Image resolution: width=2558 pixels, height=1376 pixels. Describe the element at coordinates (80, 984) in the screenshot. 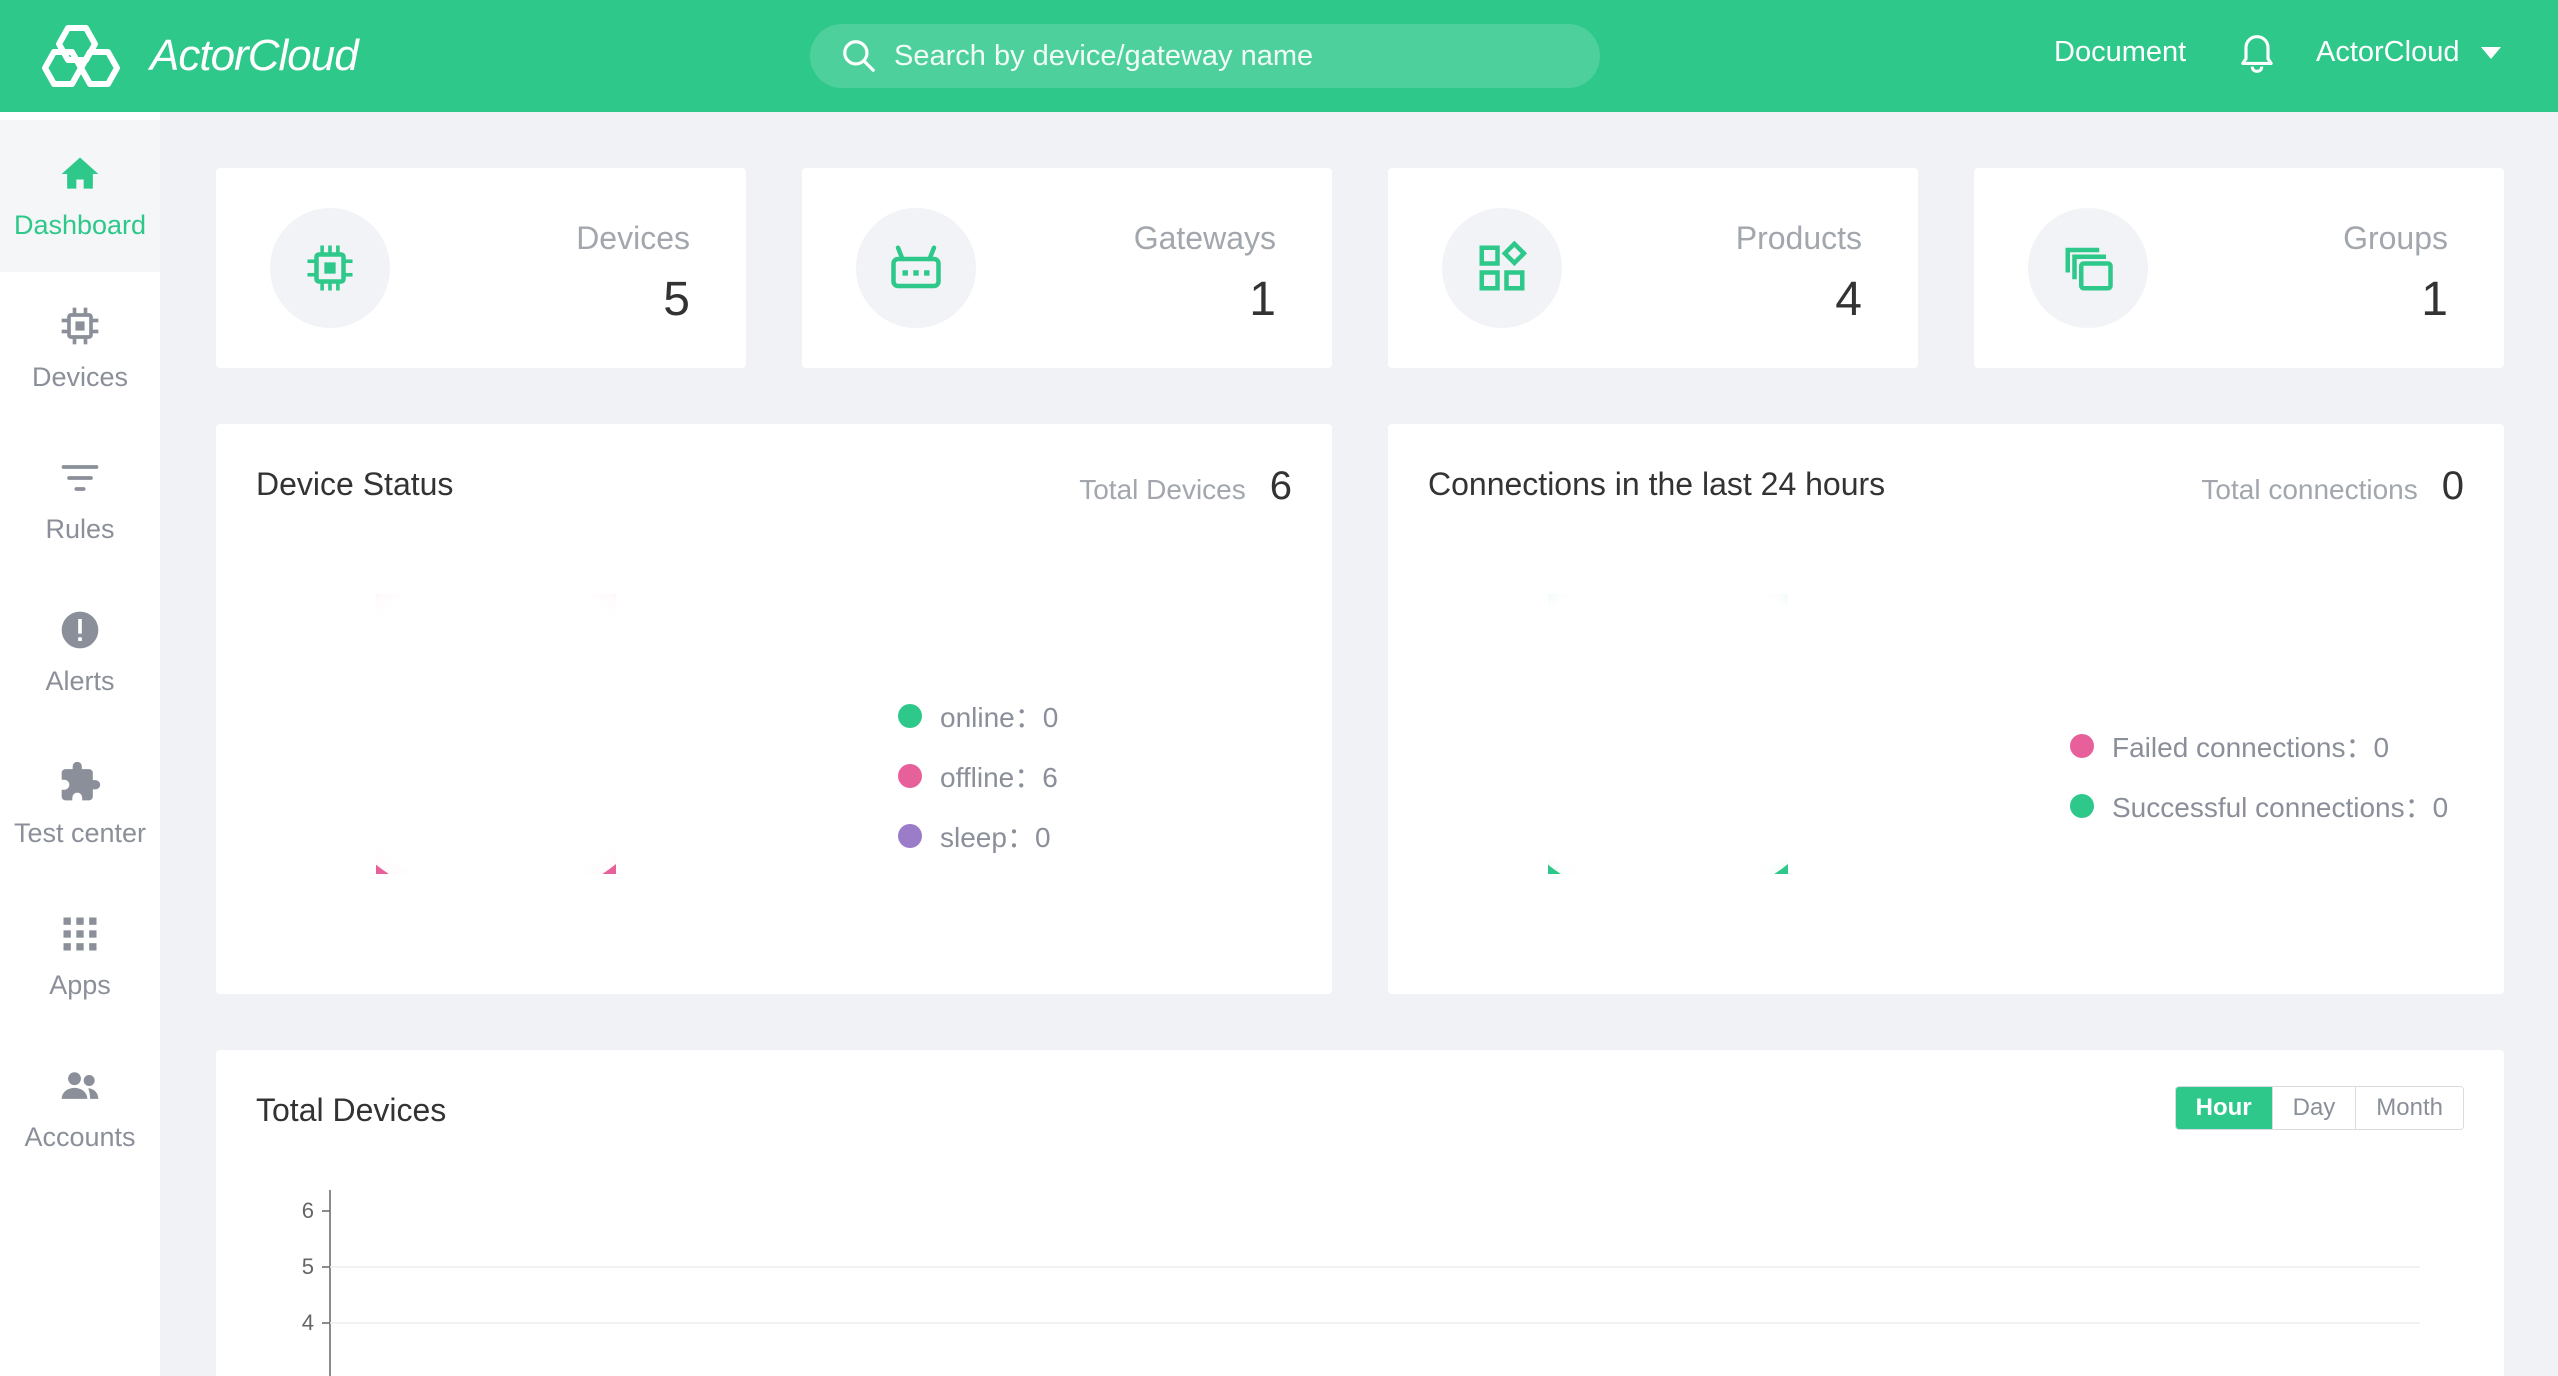

I see `sidebar-item-label: Apps` at that location.